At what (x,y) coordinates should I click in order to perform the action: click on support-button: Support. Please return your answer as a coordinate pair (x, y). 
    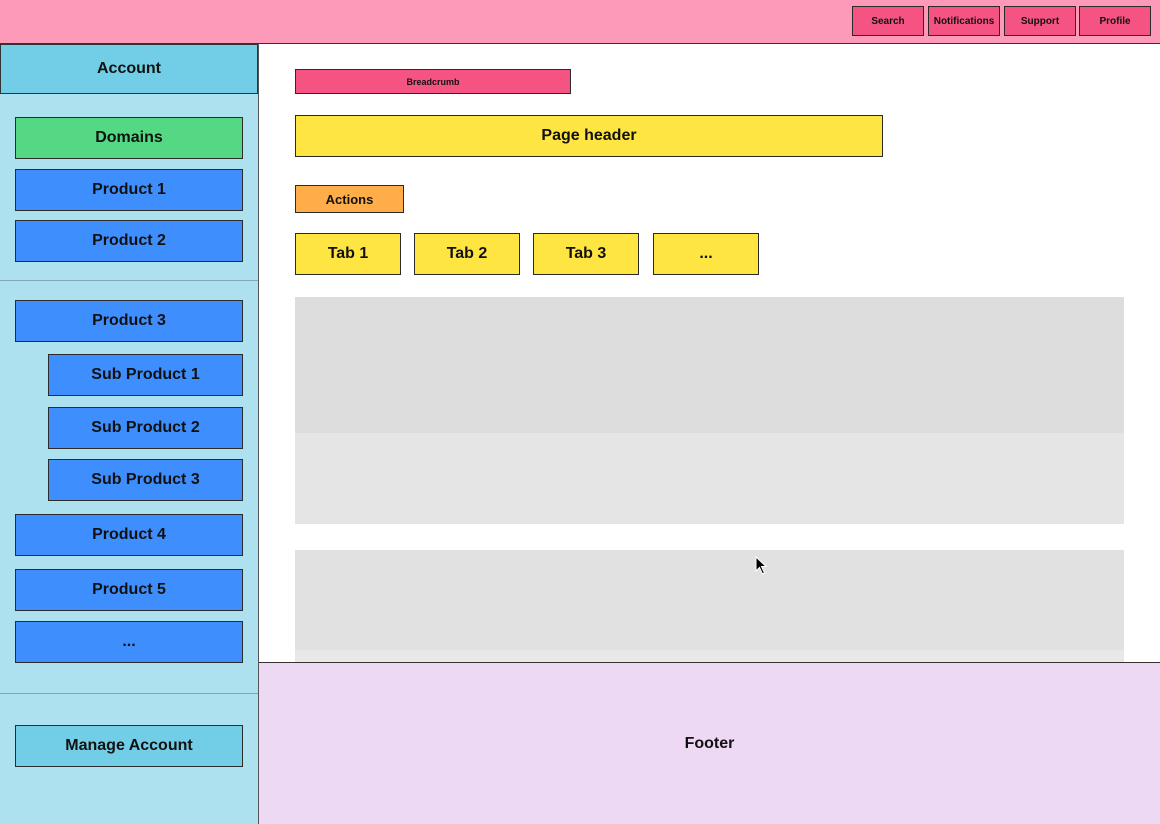
    Looking at the image, I should click on (1040, 21).